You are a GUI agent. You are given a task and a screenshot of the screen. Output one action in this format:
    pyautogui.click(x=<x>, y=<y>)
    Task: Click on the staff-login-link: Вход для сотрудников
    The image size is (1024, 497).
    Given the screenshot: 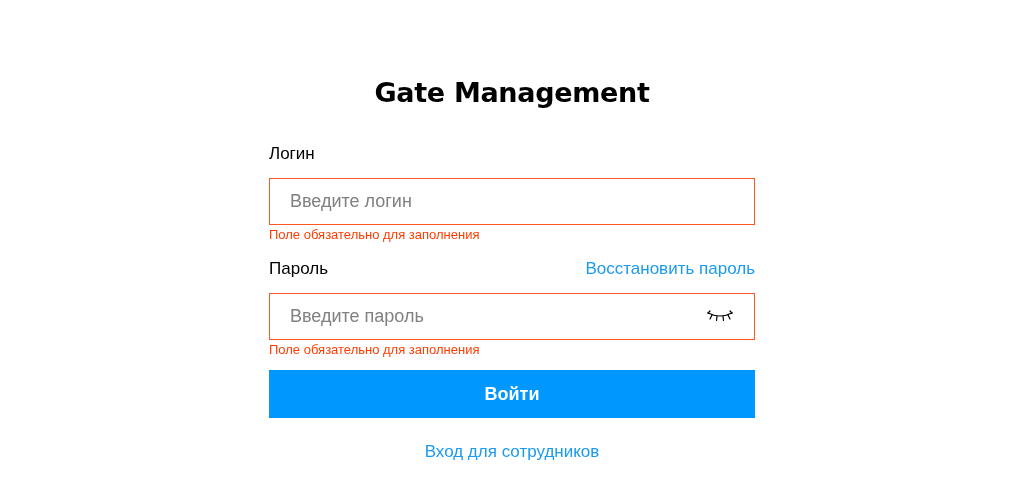 What is the action you would take?
    pyautogui.click(x=512, y=452)
    